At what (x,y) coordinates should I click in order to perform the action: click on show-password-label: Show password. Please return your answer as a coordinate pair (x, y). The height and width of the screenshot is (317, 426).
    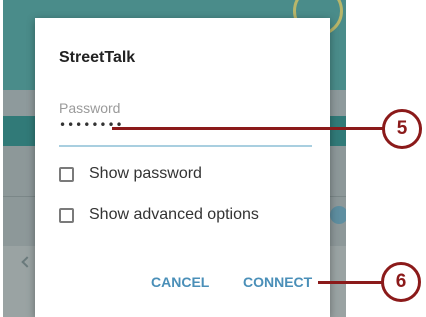
    Looking at the image, I should click on (145, 173).